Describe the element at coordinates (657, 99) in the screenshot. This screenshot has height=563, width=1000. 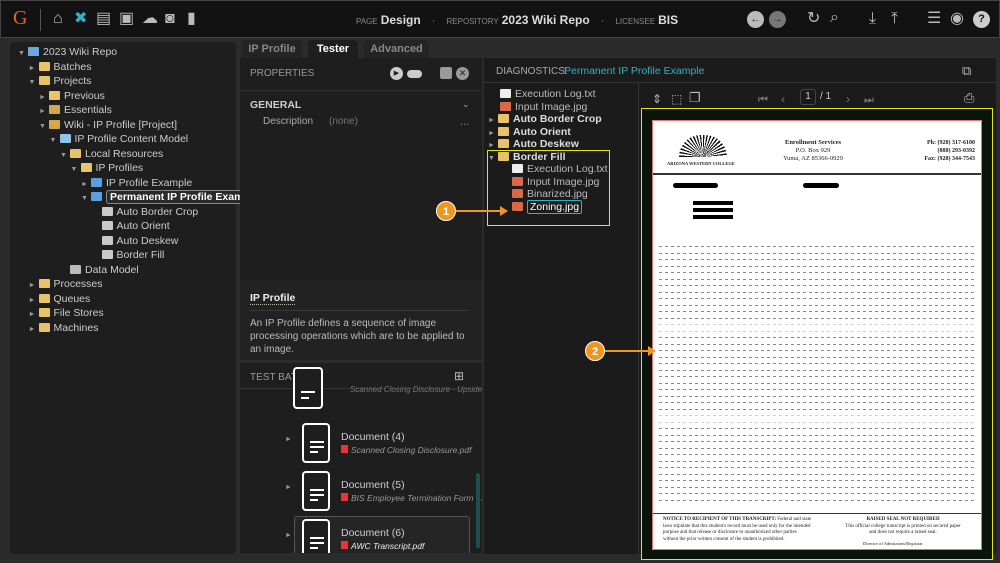
I see `fit-height-icon: ⇕` at that location.